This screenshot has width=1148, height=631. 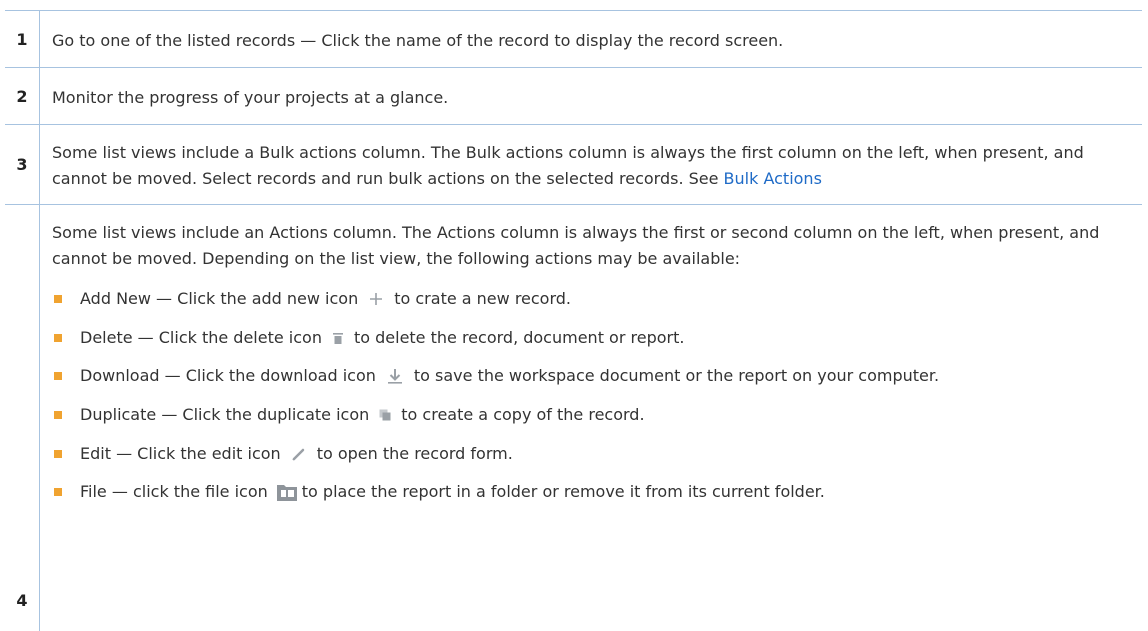 What do you see at coordinates (240, 337) in the screenshot?
I see `action-pre: Click the delete icon` at bounding box center [240, 337].